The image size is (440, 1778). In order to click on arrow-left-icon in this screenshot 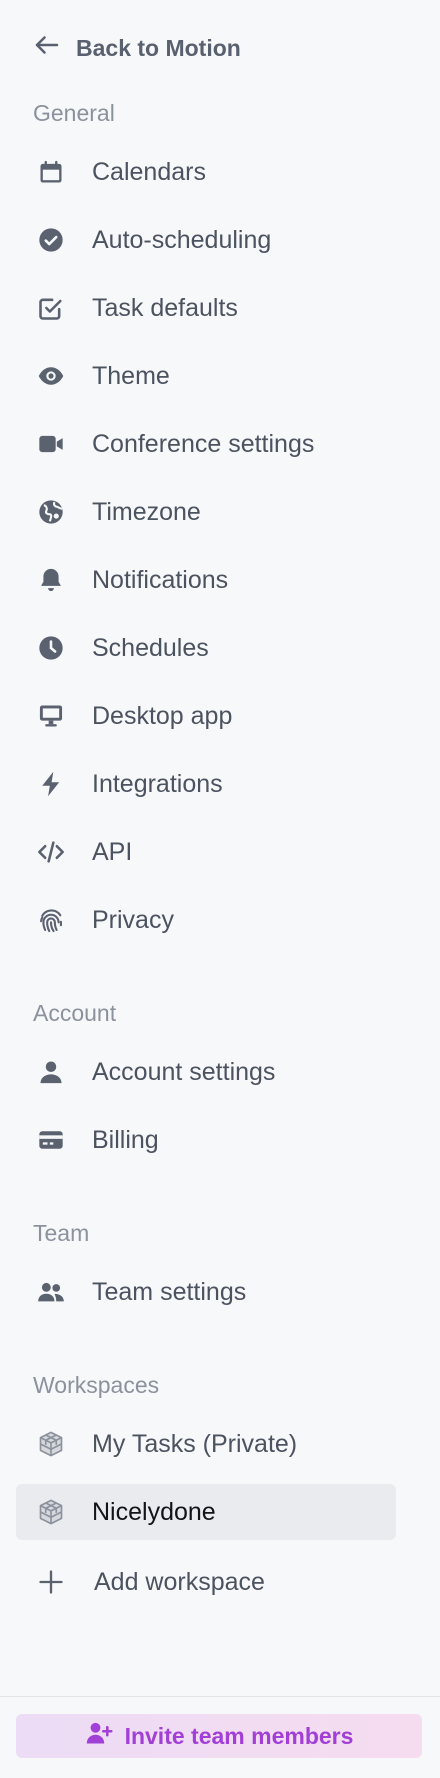, I will do `click(47, 48)`.